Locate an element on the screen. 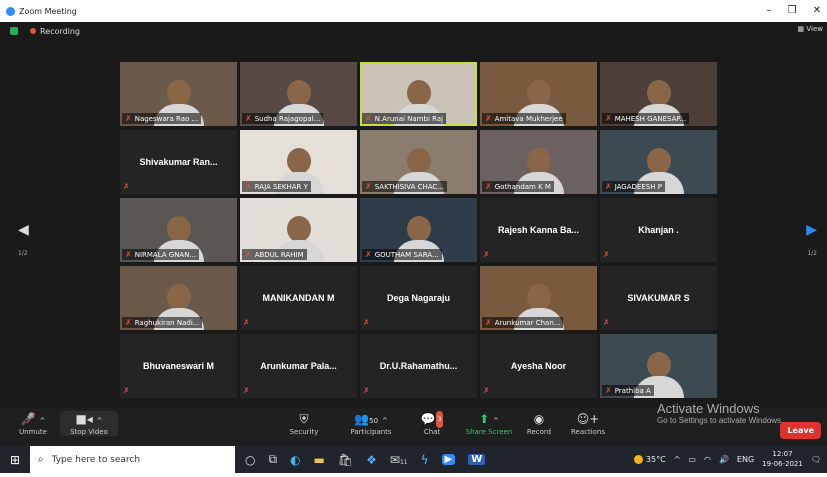 This screenshot has height=477, width=827. participant-tile: ✗ RAJA SEKHAR Y is located at coordinates (298, 162).